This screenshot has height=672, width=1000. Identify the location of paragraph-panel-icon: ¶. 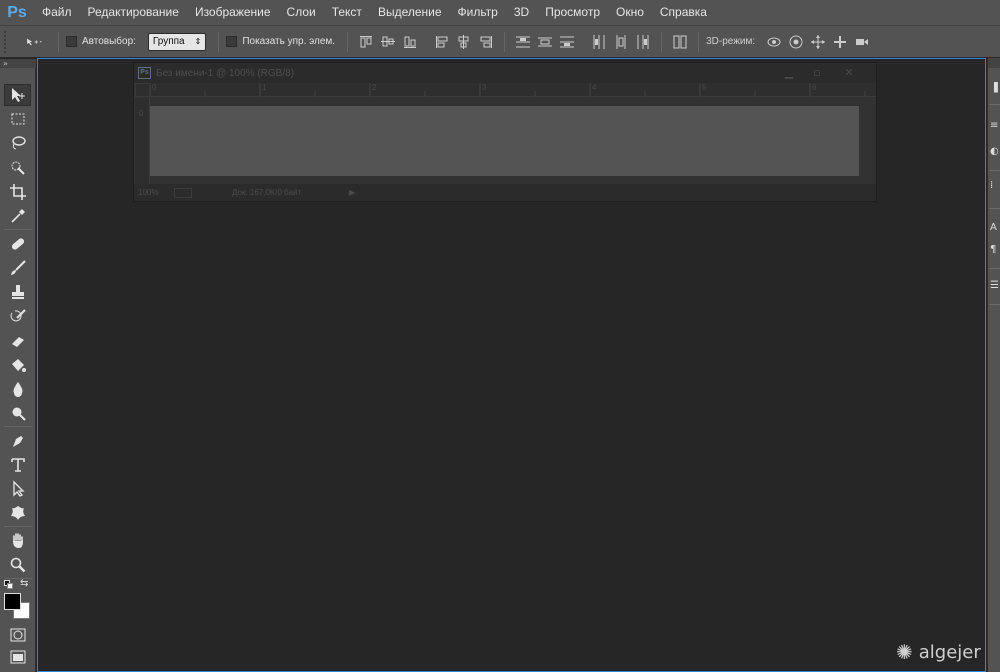
(995, 251).